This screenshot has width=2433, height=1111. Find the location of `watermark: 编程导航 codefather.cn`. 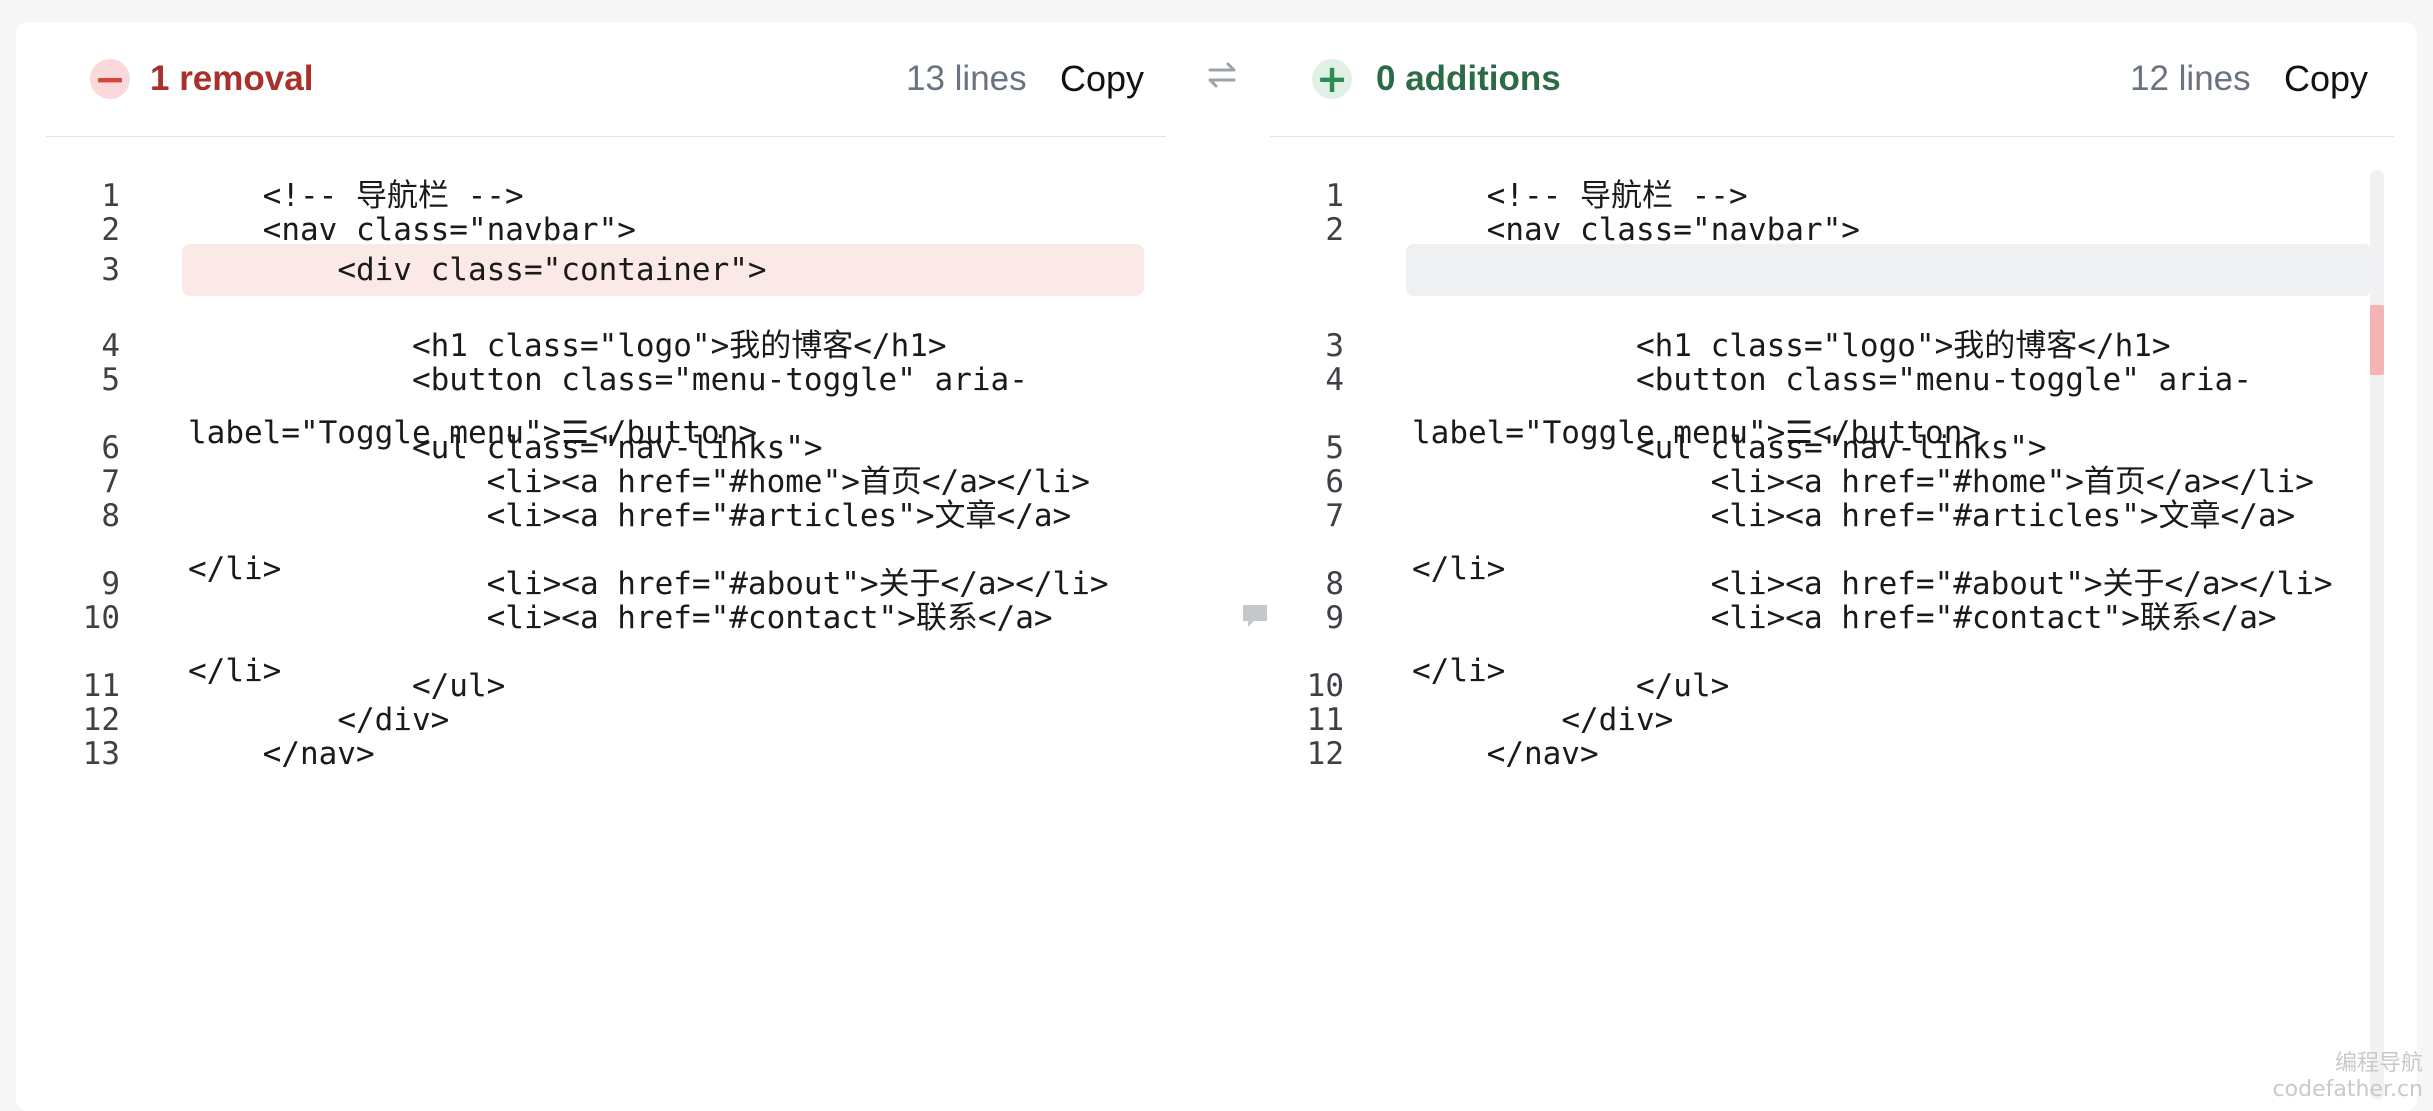

watermark: 编程导航 codefather.cn is located at coordinates (2348, 1077).